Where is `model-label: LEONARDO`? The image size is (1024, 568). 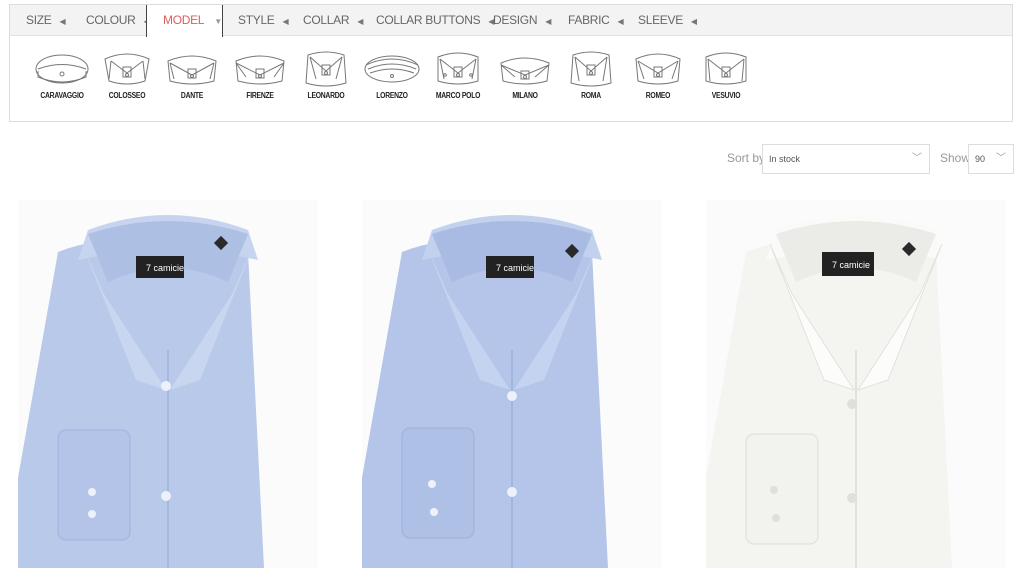
model-label: LEONARDO is located at coordinates (326, 95).